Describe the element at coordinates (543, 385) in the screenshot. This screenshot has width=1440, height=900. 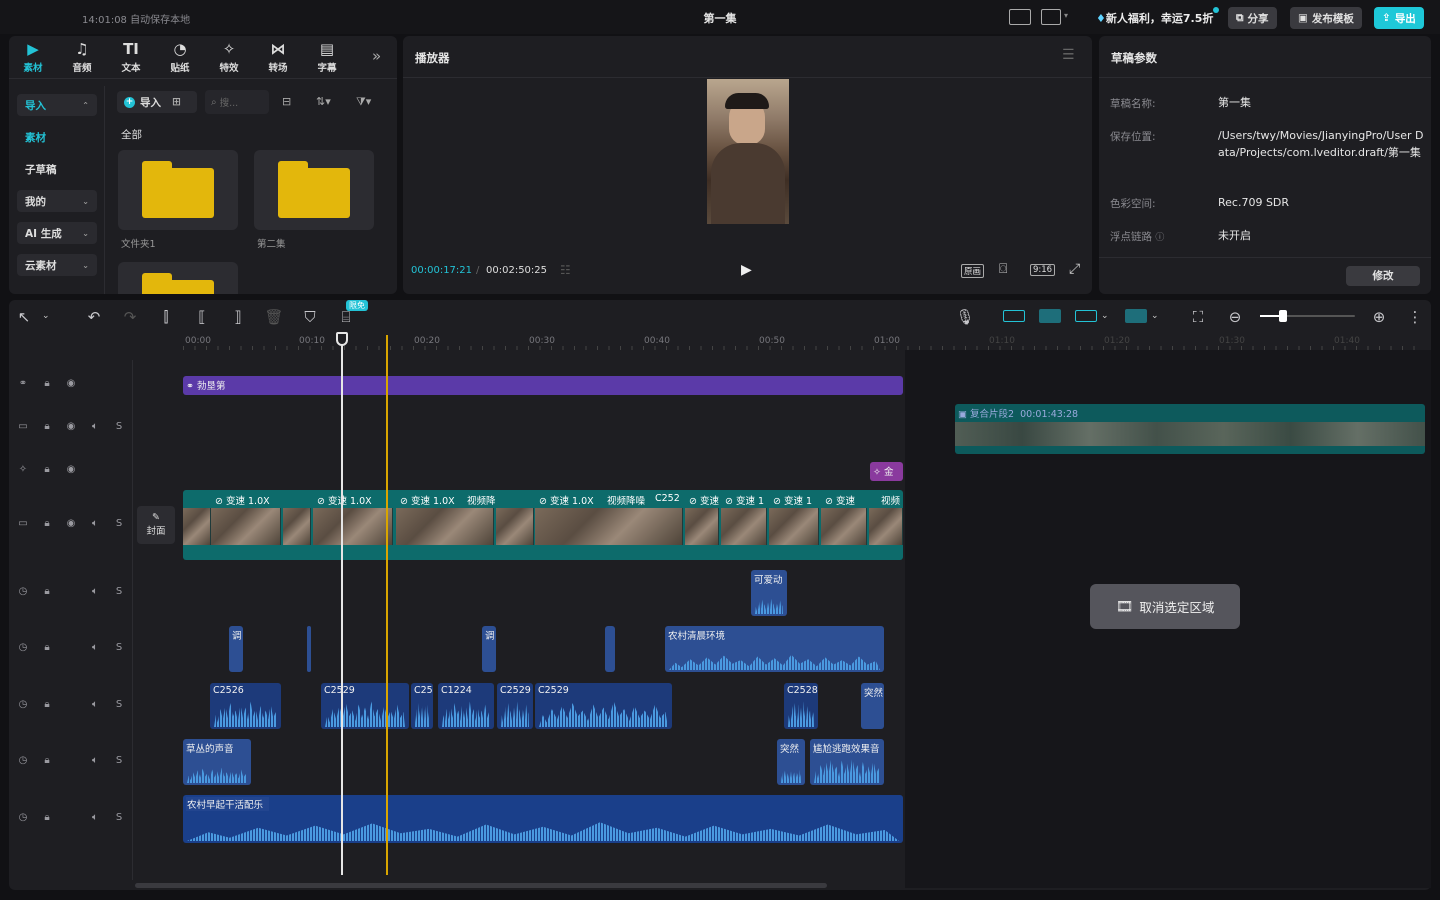
I see `filter-clip: ⚭ 勃垦第` at that location.